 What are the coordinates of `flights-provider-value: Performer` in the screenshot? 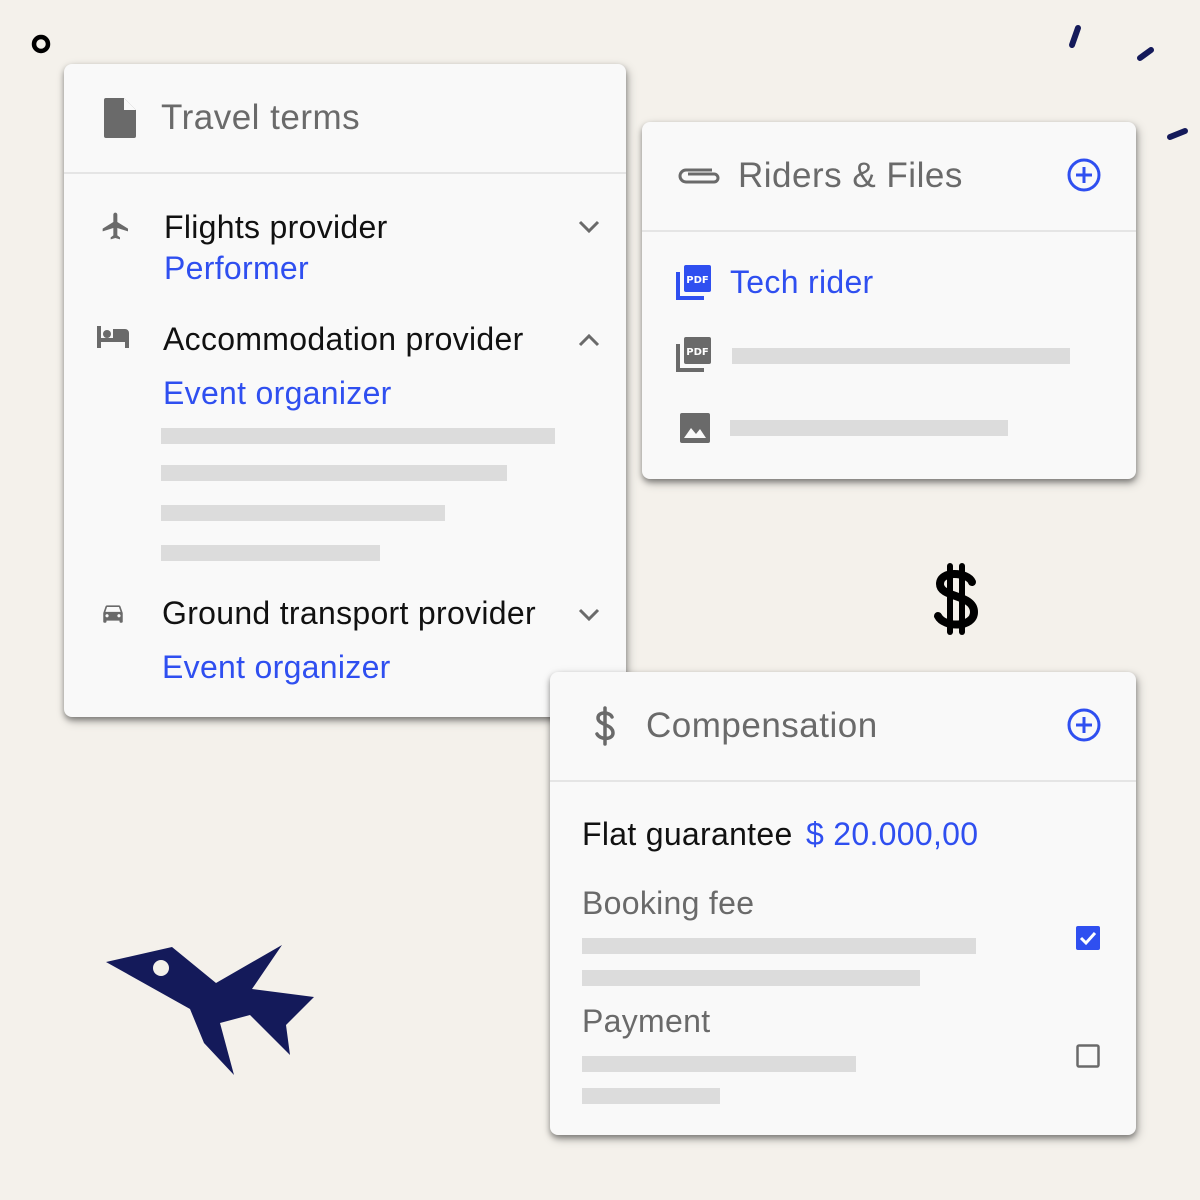 It's located at (236, 268).